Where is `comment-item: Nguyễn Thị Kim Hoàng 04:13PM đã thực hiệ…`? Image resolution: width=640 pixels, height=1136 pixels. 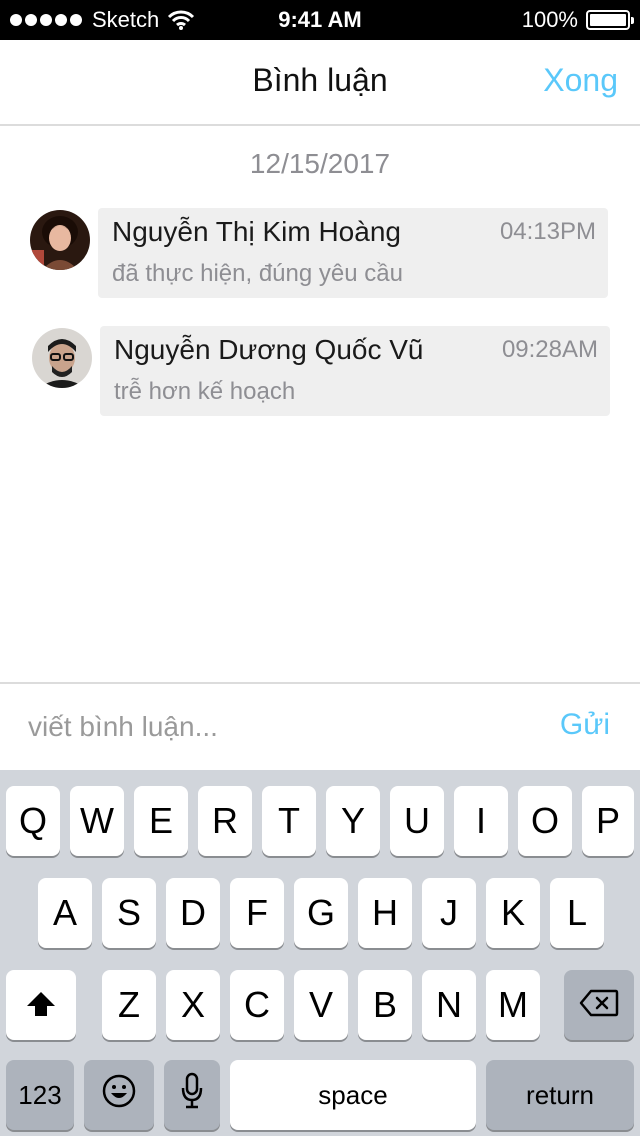 comment-item: Nguyễn Thị Kim Hoàng 04:13PM đã thực hiệ… is located at coordinates (320, 253).